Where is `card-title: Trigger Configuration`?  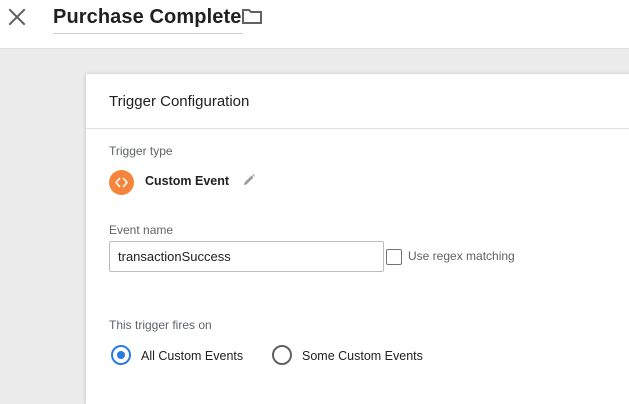 card-title: Trigger Configuration is located at coordinates (179, 101).